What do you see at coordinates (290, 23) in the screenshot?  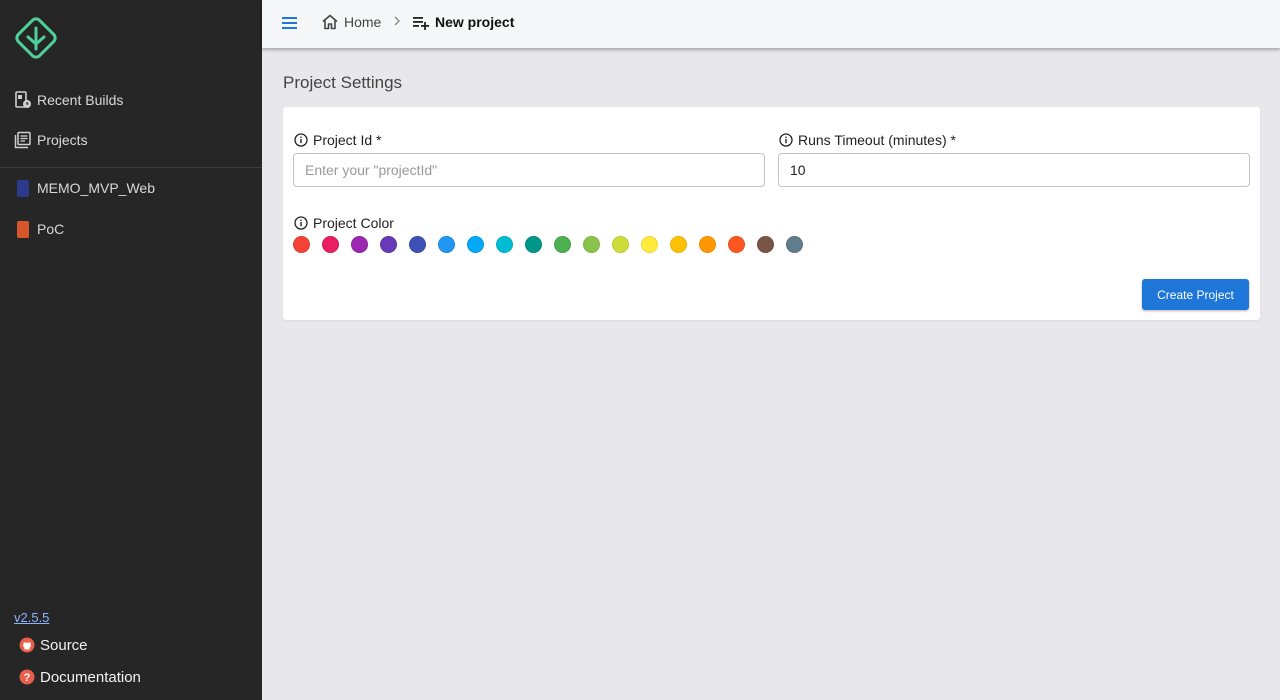 I see `menu-icon` at bounding box center [290, 23].